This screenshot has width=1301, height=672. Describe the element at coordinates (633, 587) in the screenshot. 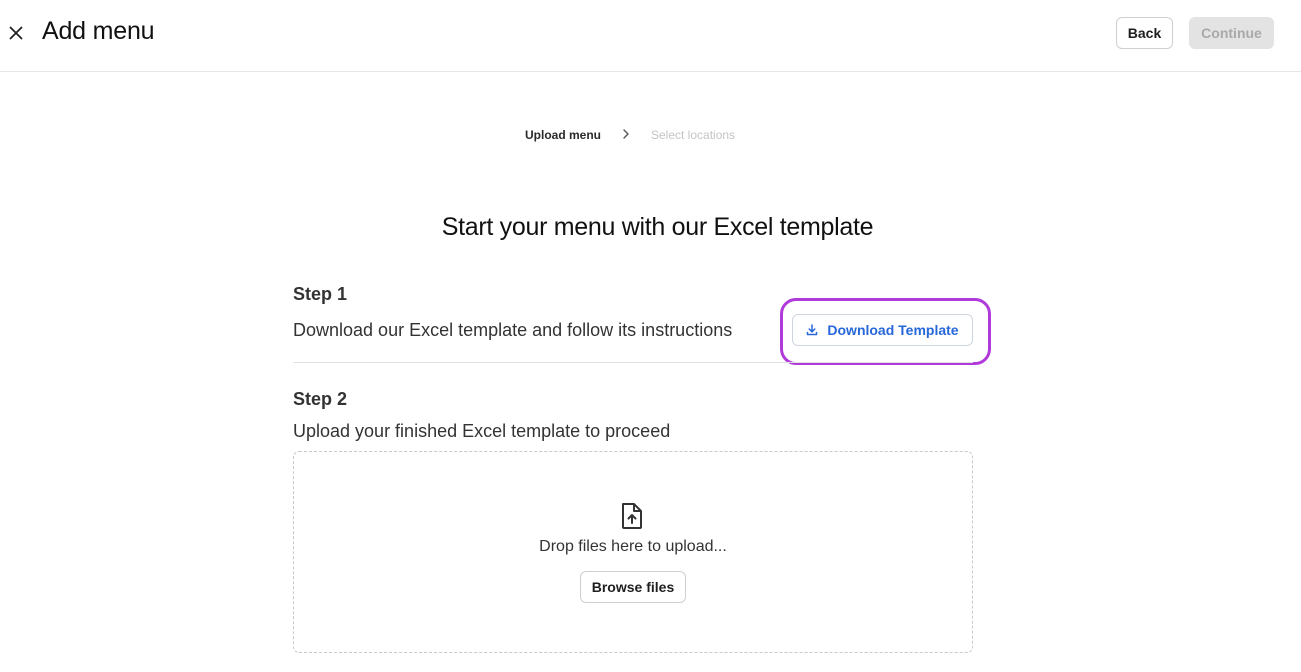

I see `browse-files-button: Browse files` at that location.